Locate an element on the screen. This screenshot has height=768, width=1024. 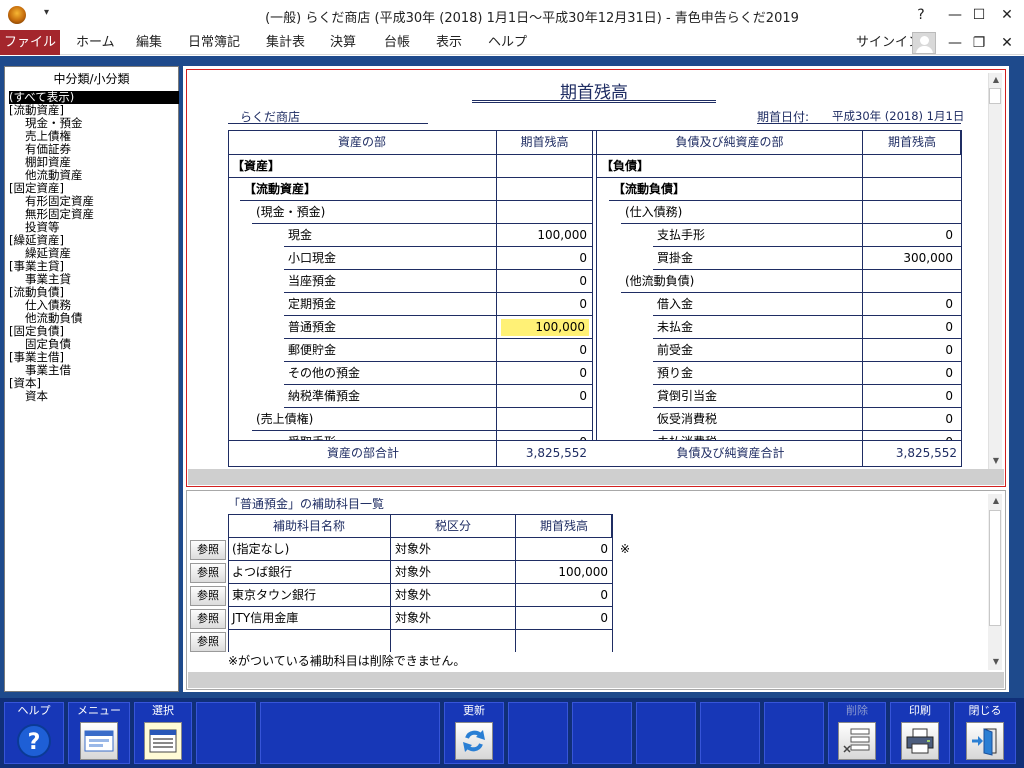
menu-edit: 編集 is located at coordinates (149, 42).